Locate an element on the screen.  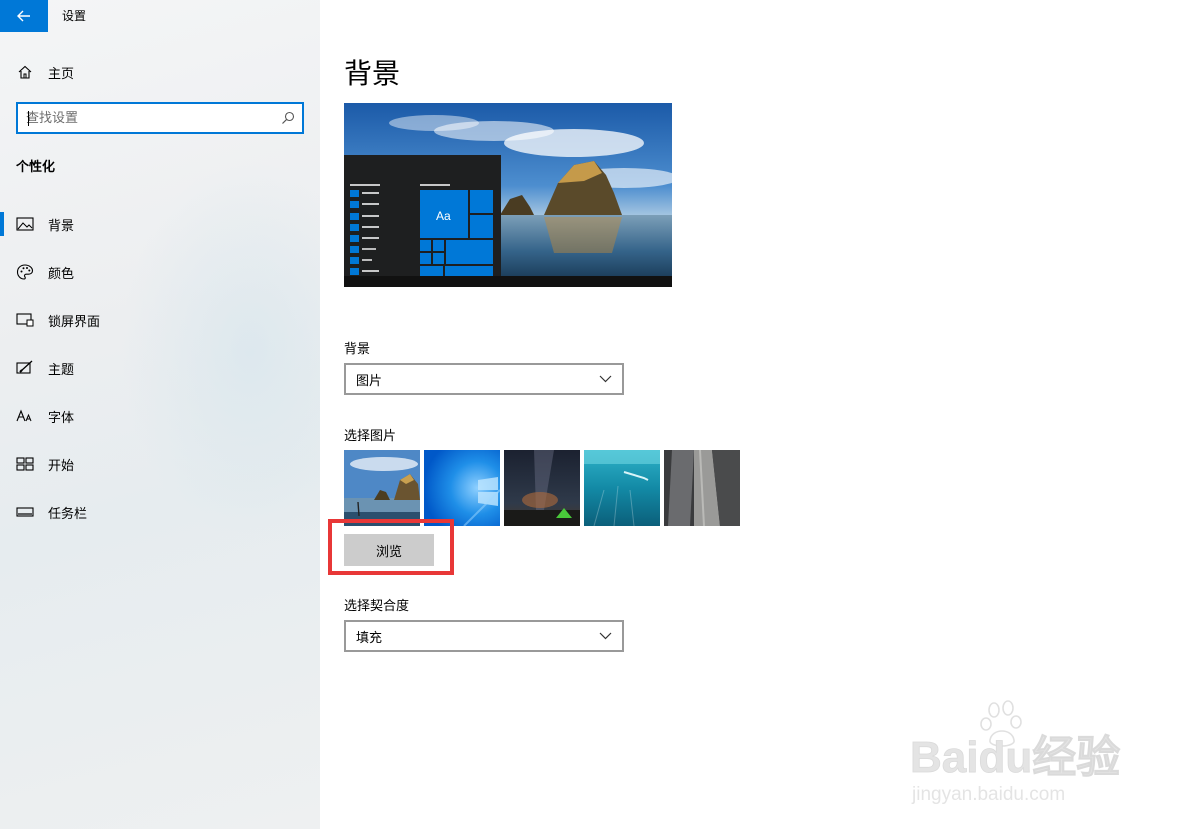
back-button is located at coordinates (24, 16).